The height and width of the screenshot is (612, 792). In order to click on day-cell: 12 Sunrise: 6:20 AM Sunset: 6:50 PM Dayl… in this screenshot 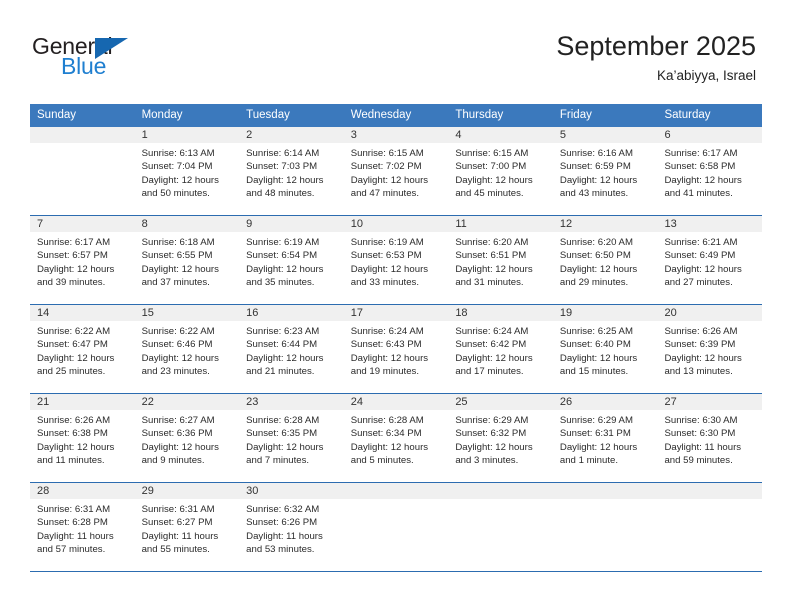, I will do `click(605, 260)`.